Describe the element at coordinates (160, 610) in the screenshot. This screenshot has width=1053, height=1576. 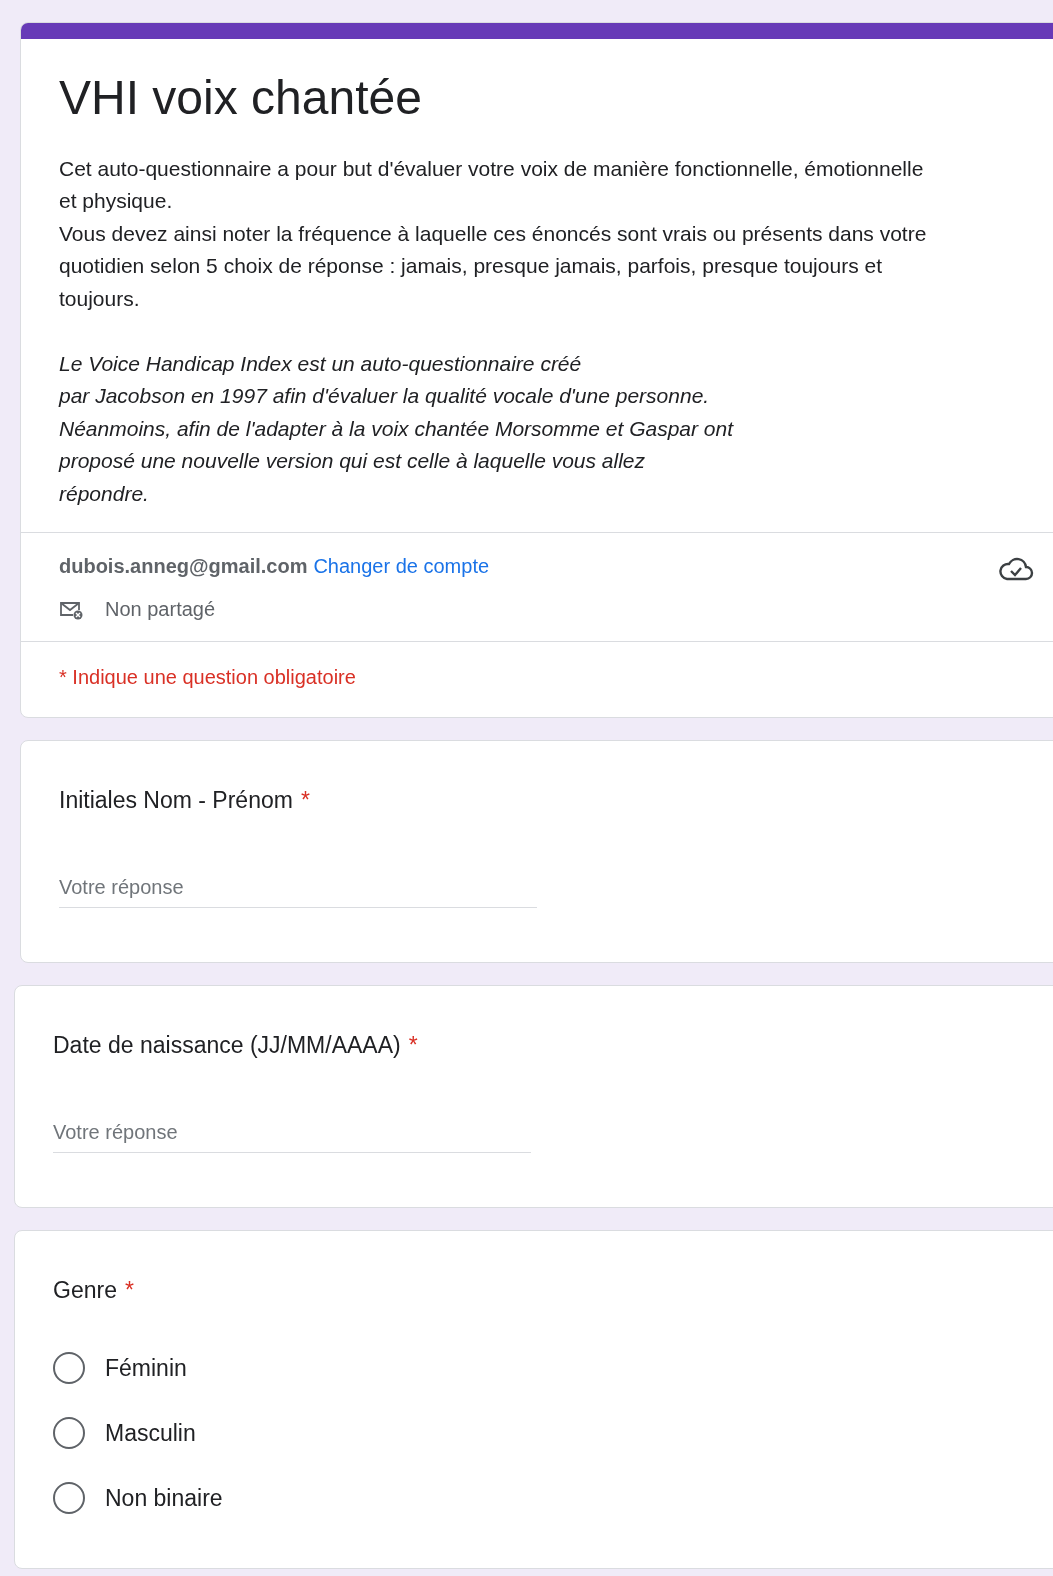
I see `sharing-status: Non partagé` at that location.